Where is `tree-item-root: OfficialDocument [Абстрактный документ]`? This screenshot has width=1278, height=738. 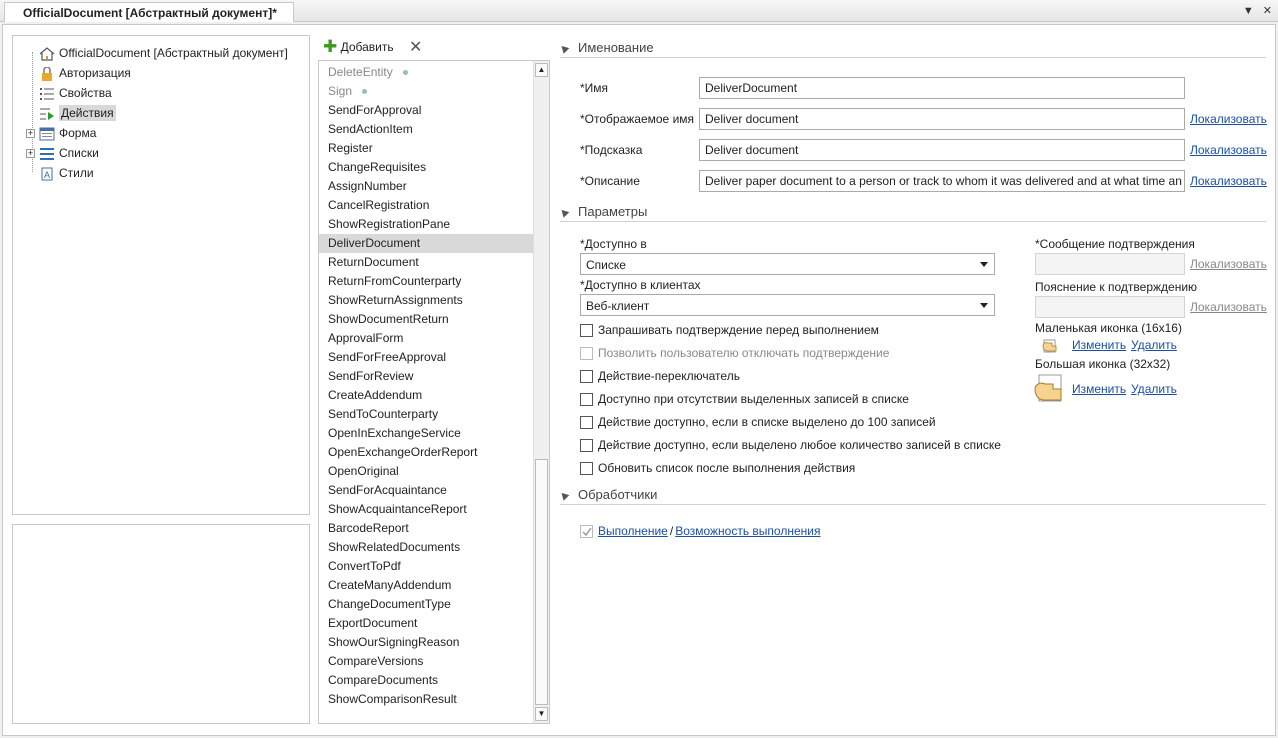
tree-item-root: OfficialDocument [Абстрактный документ] is located at coordinates (163, 53).